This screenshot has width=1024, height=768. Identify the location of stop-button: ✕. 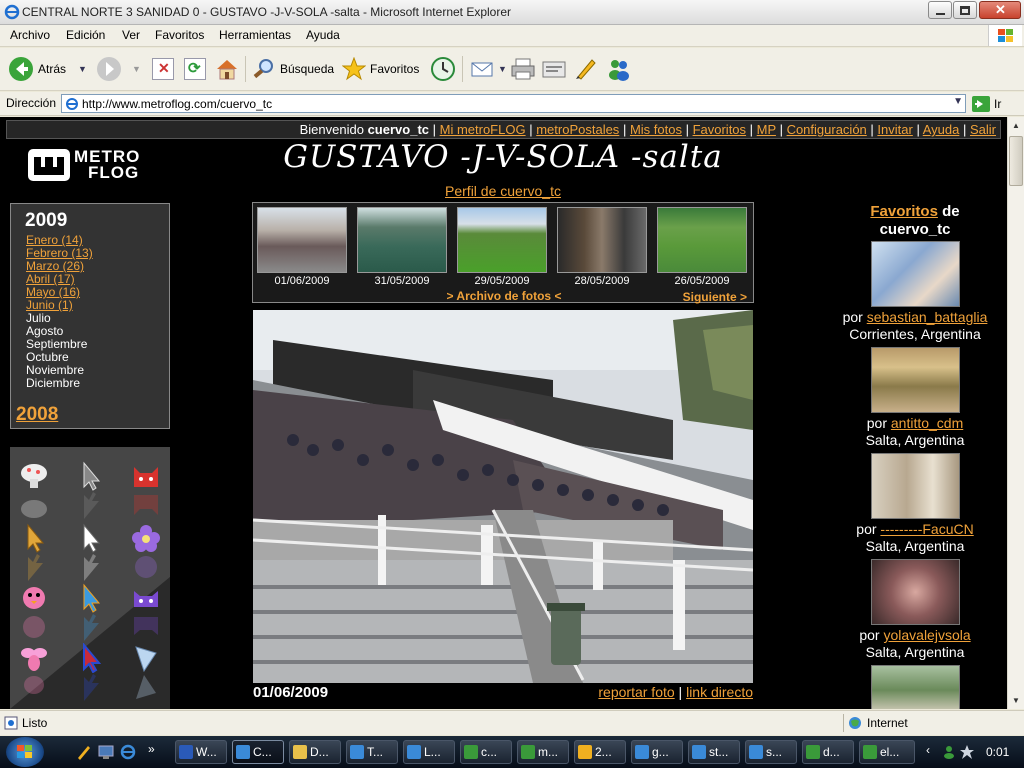
(163, 69).